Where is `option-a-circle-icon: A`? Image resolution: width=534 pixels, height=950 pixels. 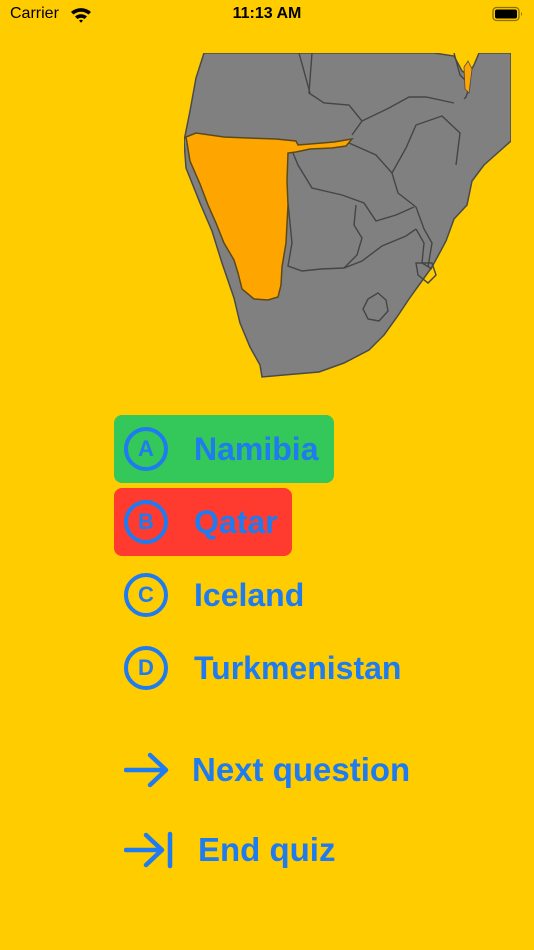 option-a-circle-icon: A is located at coordinates (146, 449).